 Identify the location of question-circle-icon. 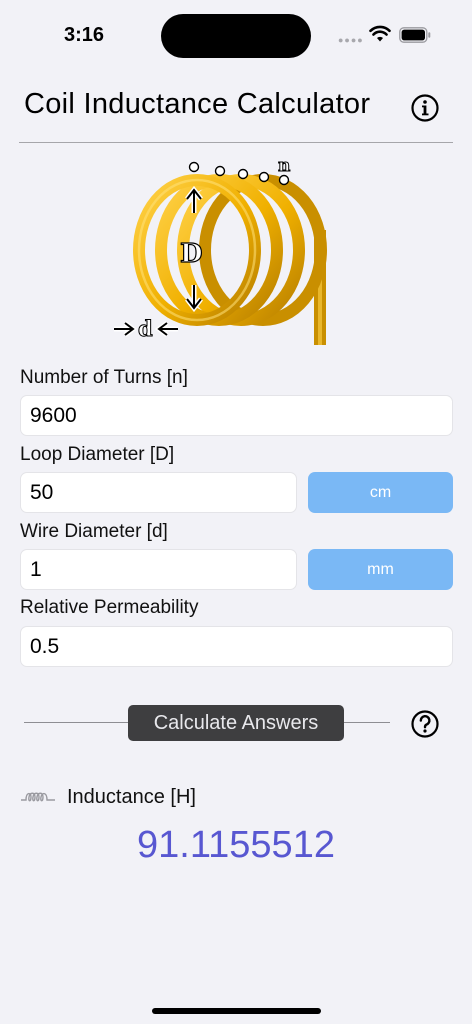
(425, 724).